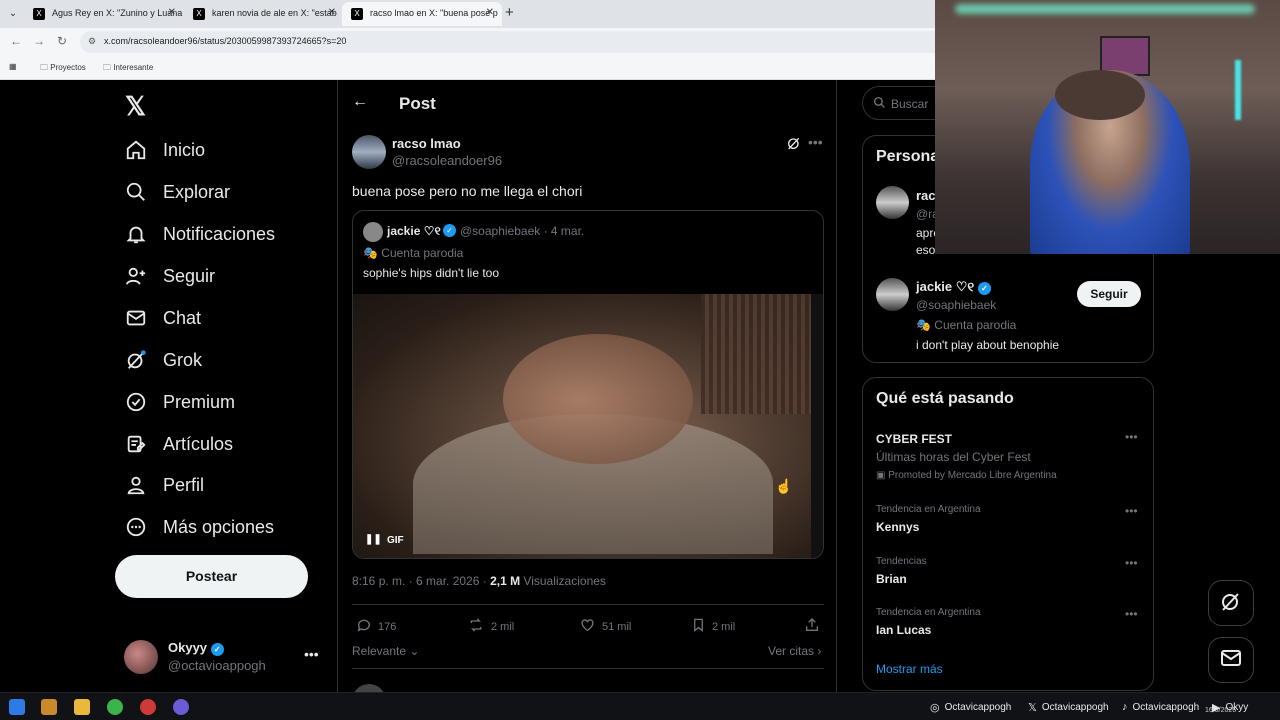 Image resolution: width=1280 pixels, height=720 pixels. Describe the element at coordinates (49, 707) in the screenshot. I see `media-player-icon` at that location.